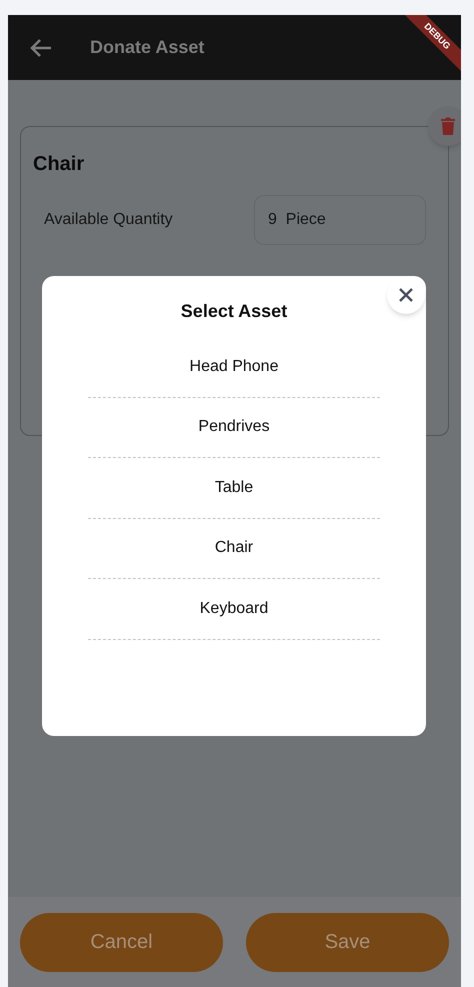 Image resolution: width=474 pixels, height=987 pixels. Describe the element at coordinates (234, 488) in the screenshot. I see `asset-option: Table` at that location.